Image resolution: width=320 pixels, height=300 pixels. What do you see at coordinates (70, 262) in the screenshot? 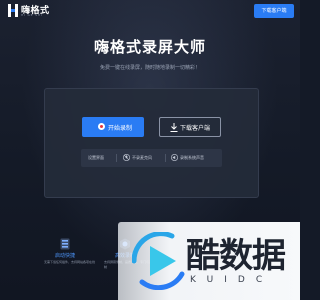
I see `feature-description: 无需下载任何插件，支持网站各项在线` at bounding box center [70, 262].